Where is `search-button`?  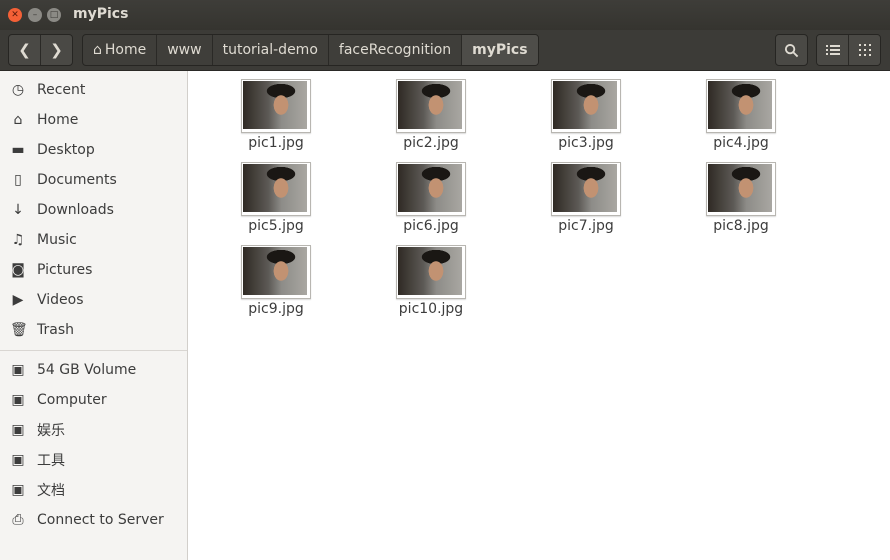 search-button is located at coordinates (791, 50).